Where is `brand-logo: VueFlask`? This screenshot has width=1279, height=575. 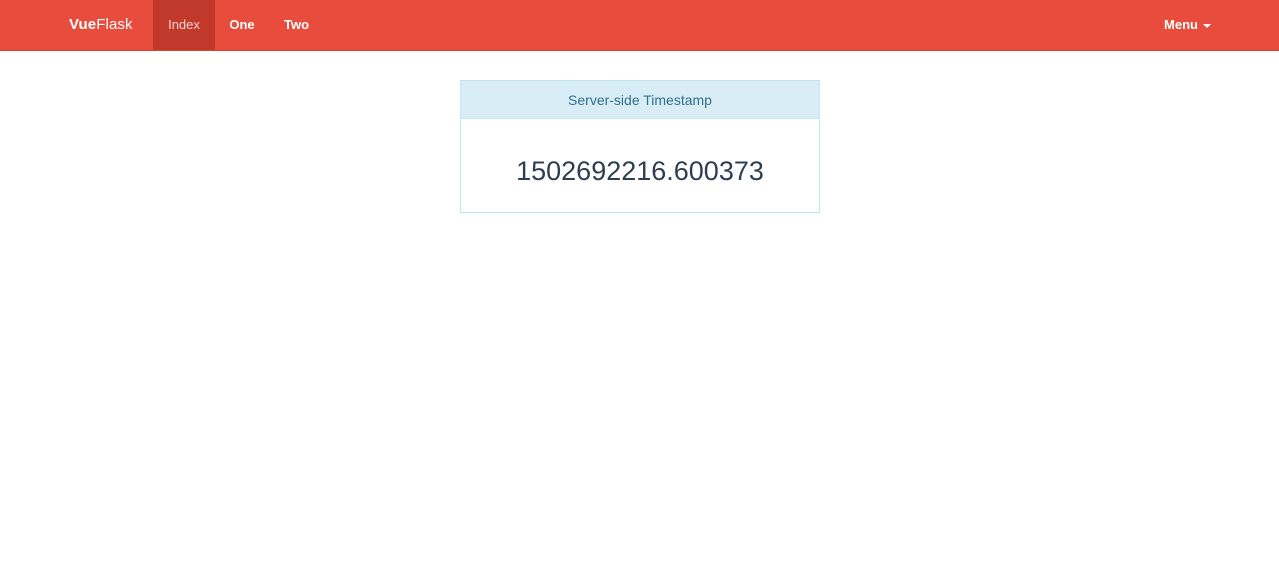 brand-logo: VueFlask is located at coordinates (101, 25).